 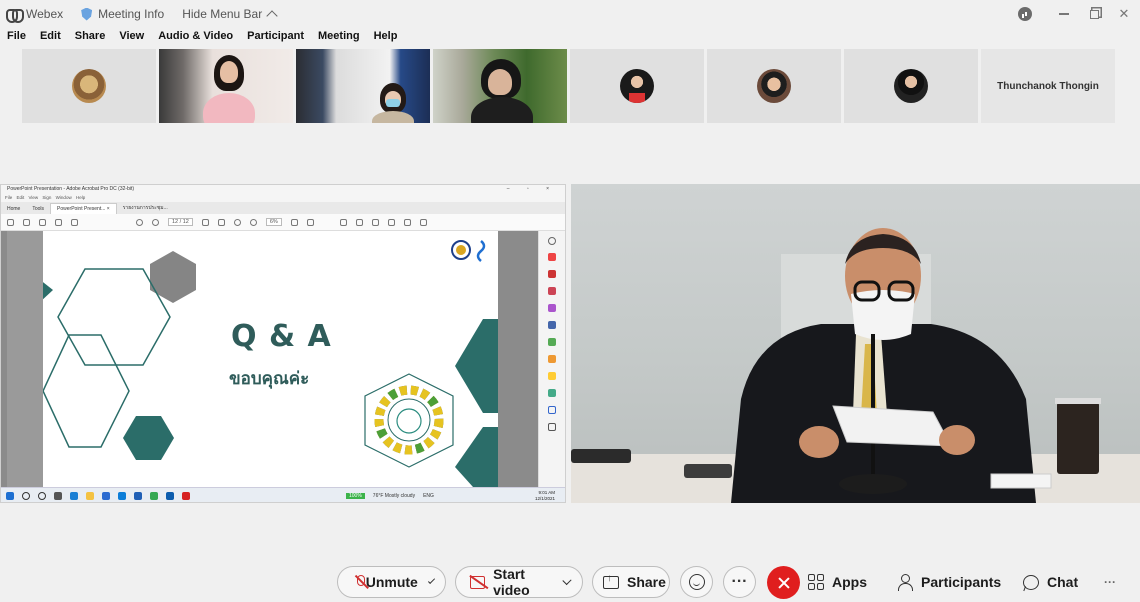 What do you see at coordinates (552, 427) in the screenshot?
I see `more-tools-icon` at bounding box center [552, 427].